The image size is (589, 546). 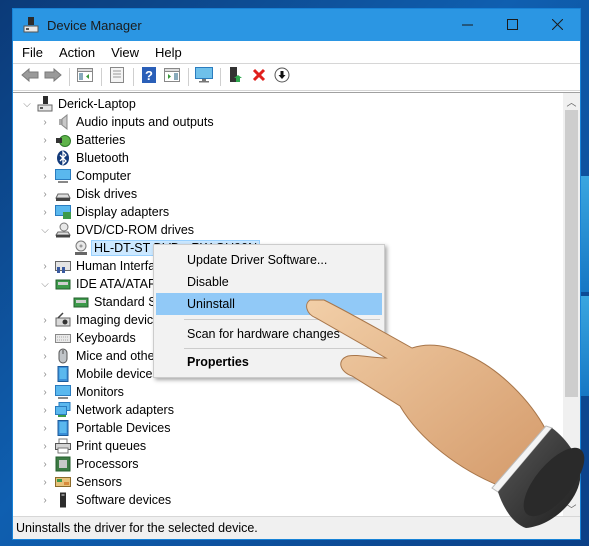 I want to click on console-tree-button, so click(x=85, y=77).